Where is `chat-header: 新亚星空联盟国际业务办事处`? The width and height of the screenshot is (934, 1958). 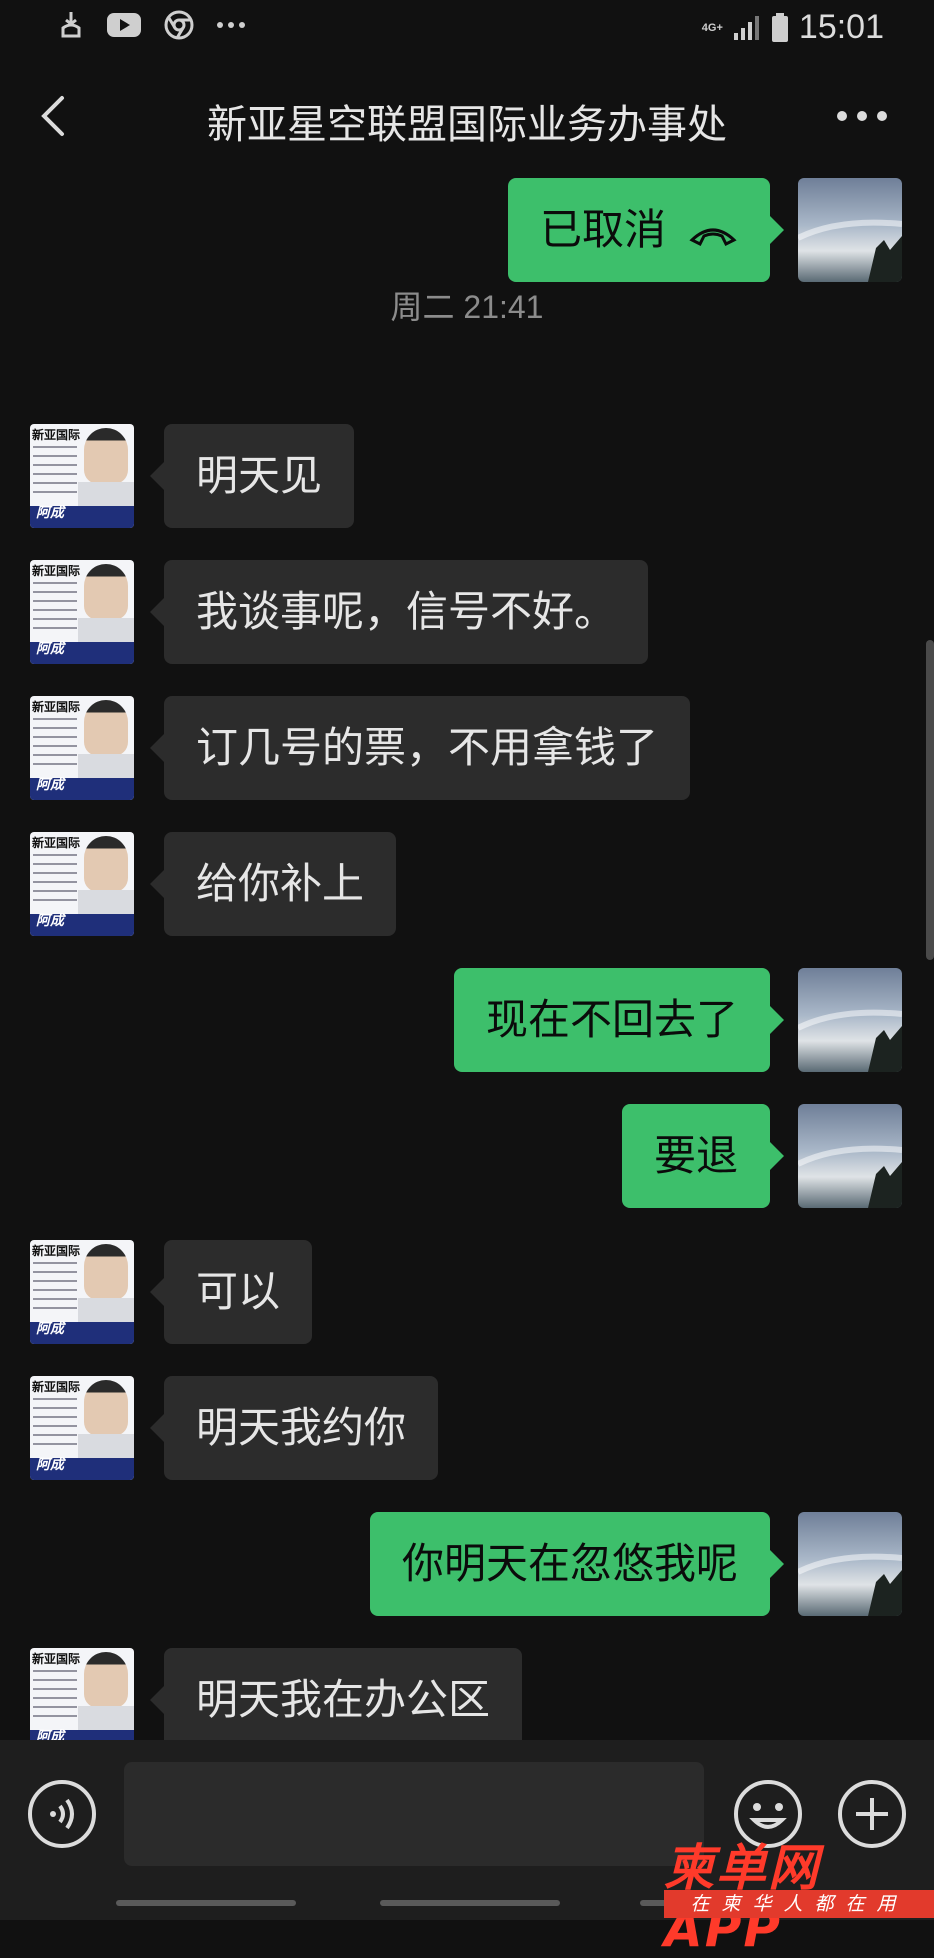
chat-header: 新亚星空联盟国际业务办事处 is located at coordinates (467, 116).